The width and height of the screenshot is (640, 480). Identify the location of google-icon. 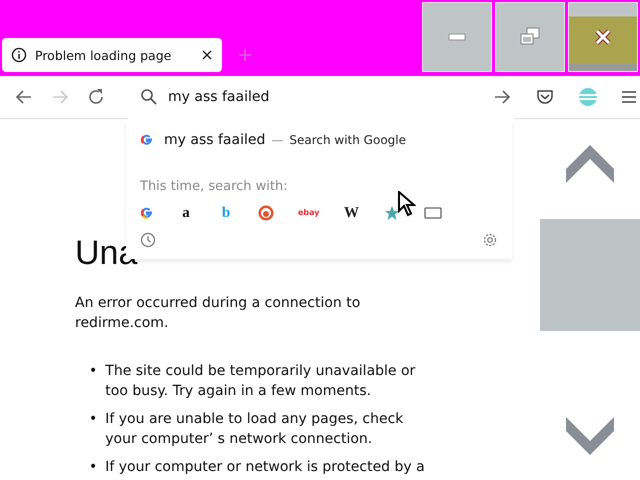
(147, 140).